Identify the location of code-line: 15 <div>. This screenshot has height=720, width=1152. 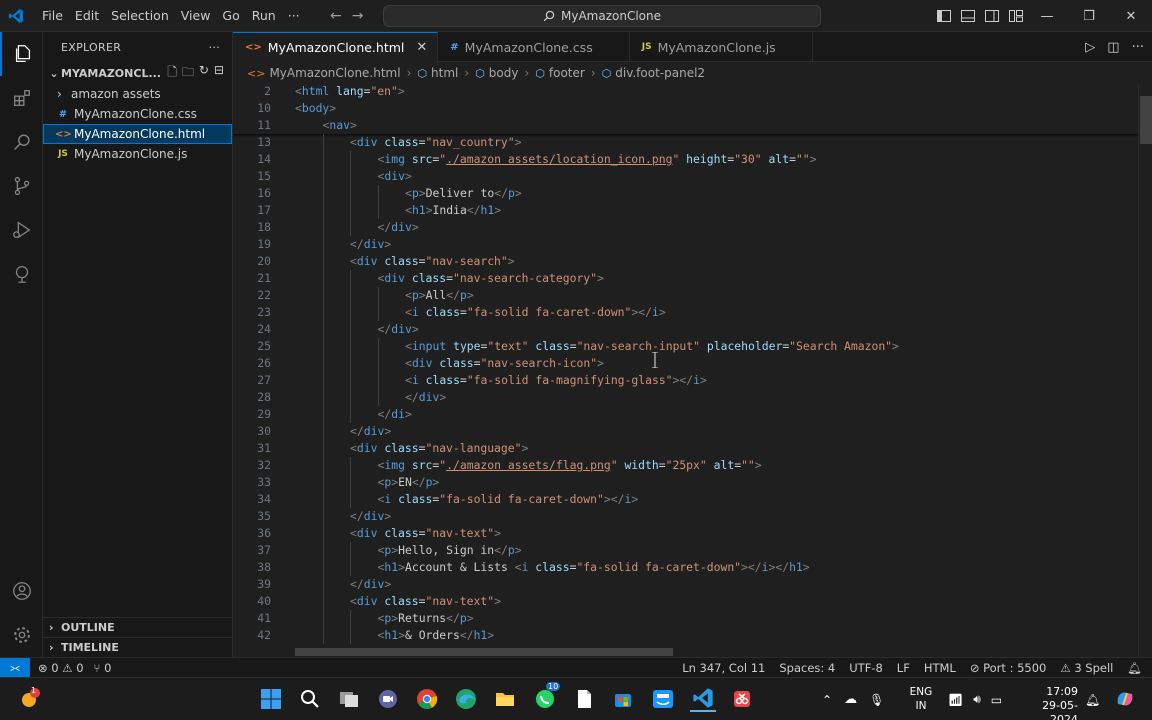
(685, 176).